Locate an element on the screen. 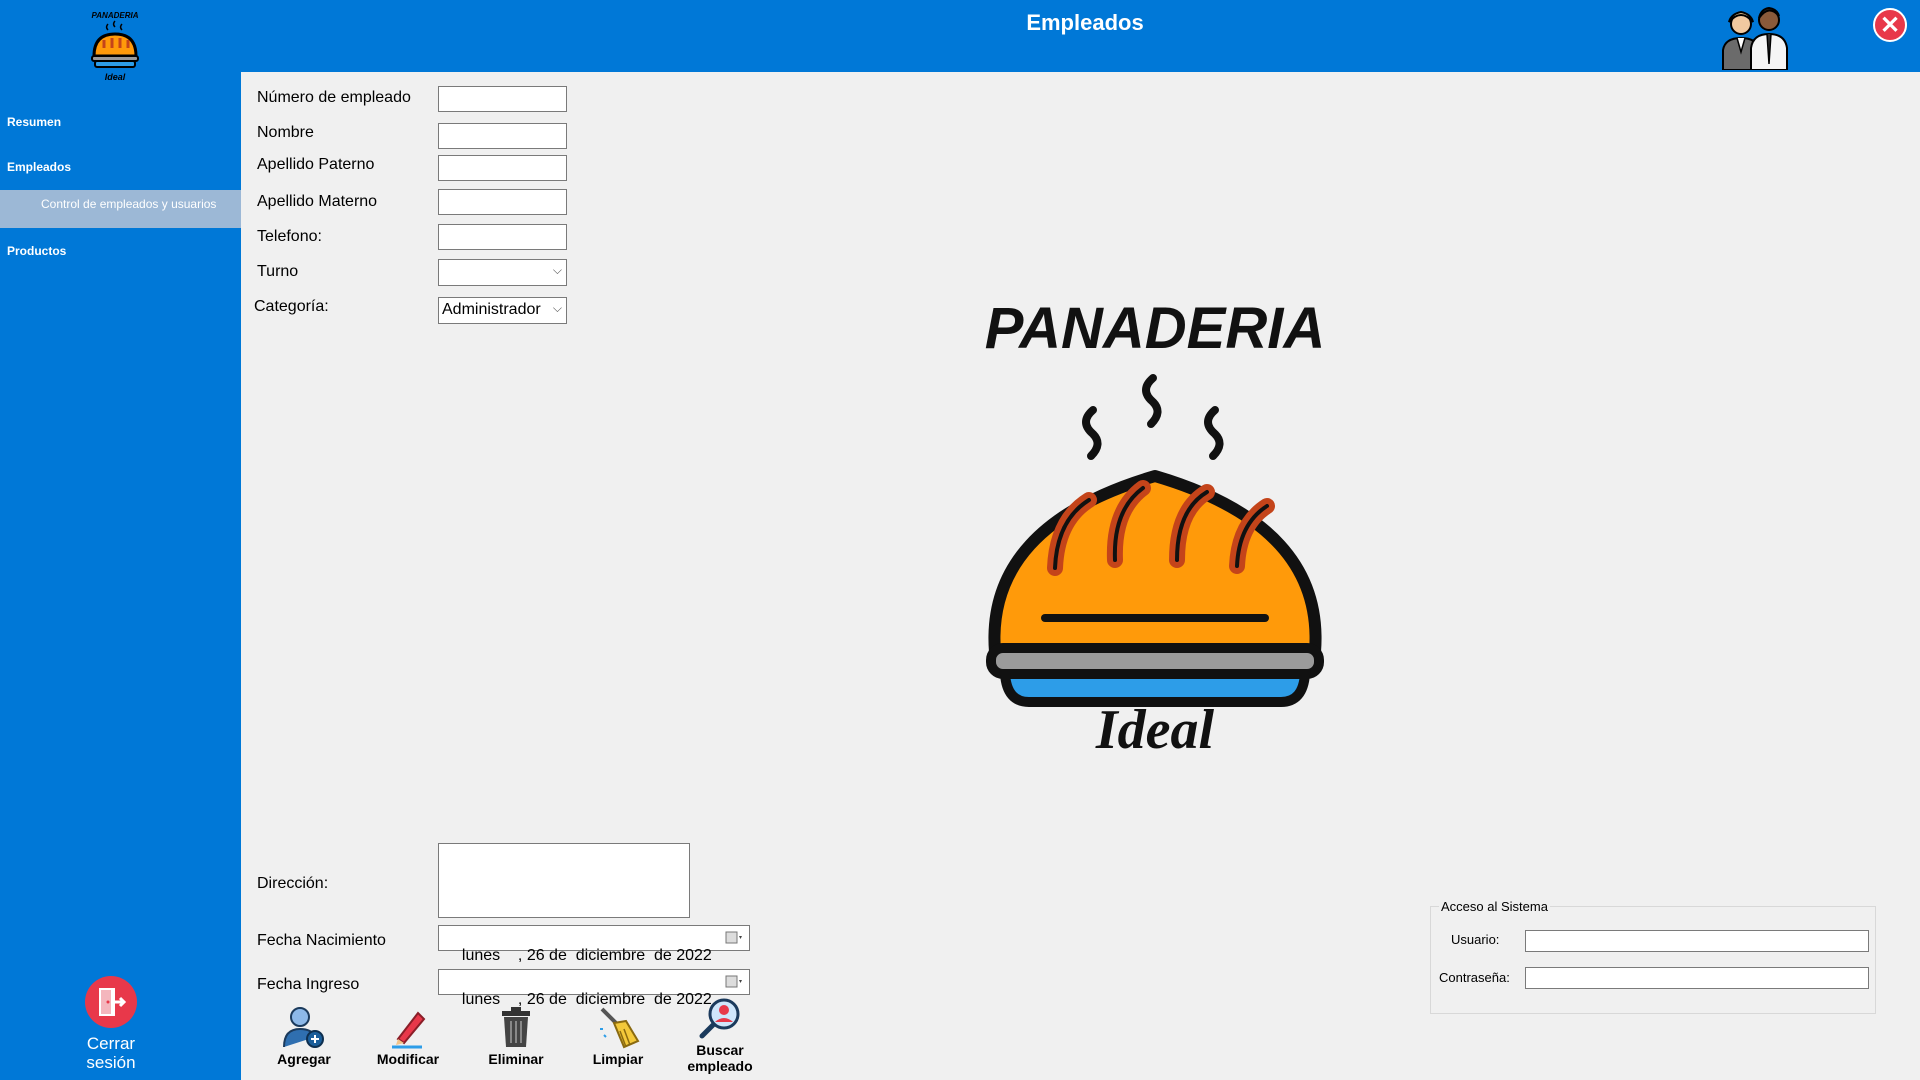 The height and width of the screenshot is (1080, 1920). bakery-logo: PANADERIA Ideal is located at coordinates (1155, 528).